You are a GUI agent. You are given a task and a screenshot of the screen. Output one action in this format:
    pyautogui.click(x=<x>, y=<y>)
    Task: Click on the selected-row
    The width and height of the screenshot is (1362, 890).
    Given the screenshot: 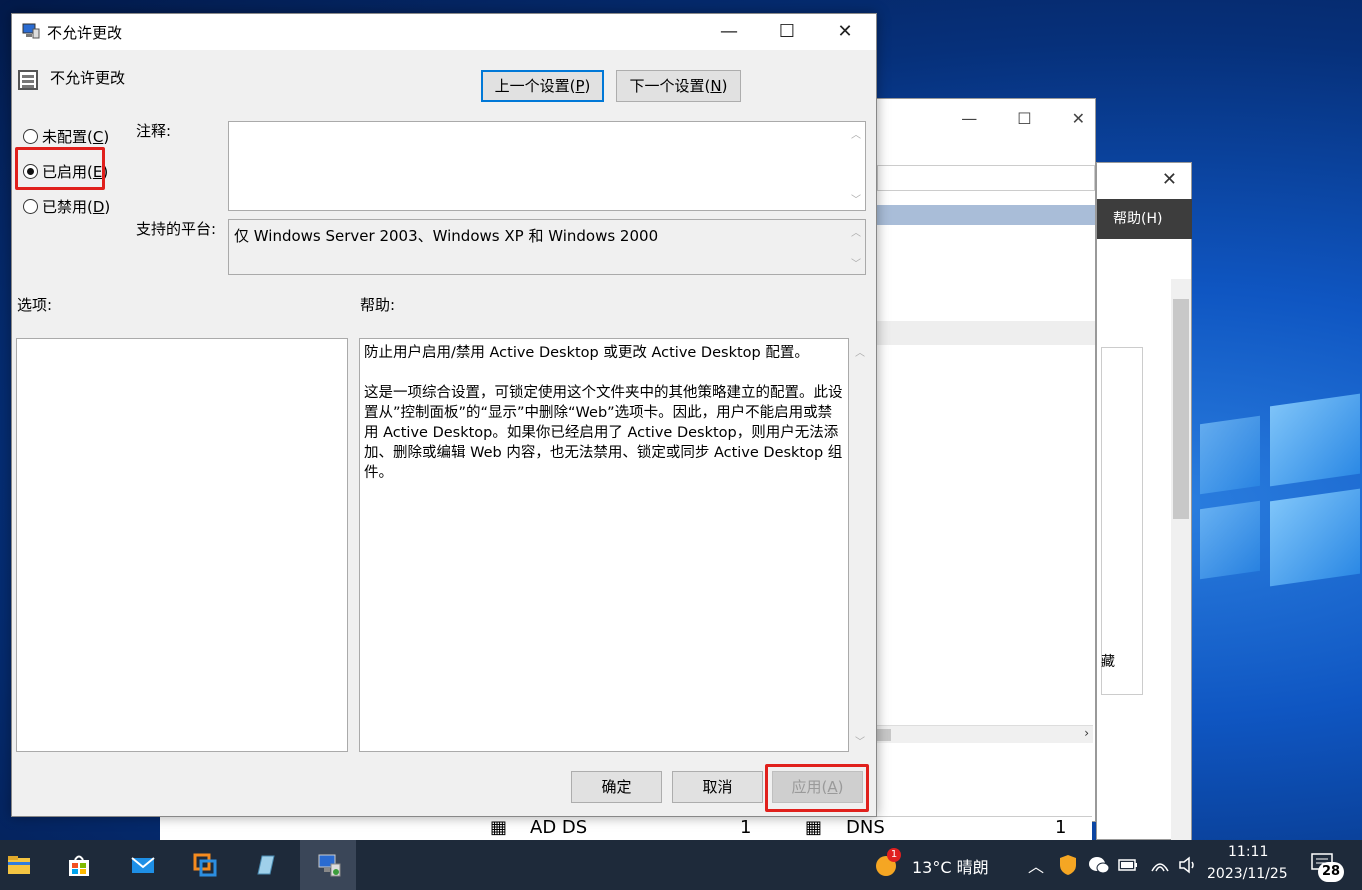 What is the action you would take?
    pyautogui.click(x=986, y=215)
    